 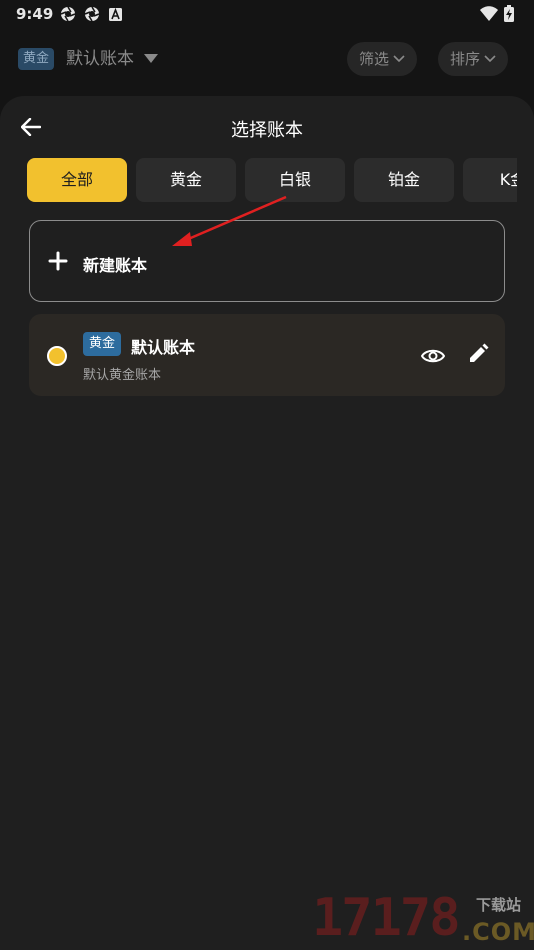 I want to click on new-book-label: 新建账本, so click(x=115, y=265).